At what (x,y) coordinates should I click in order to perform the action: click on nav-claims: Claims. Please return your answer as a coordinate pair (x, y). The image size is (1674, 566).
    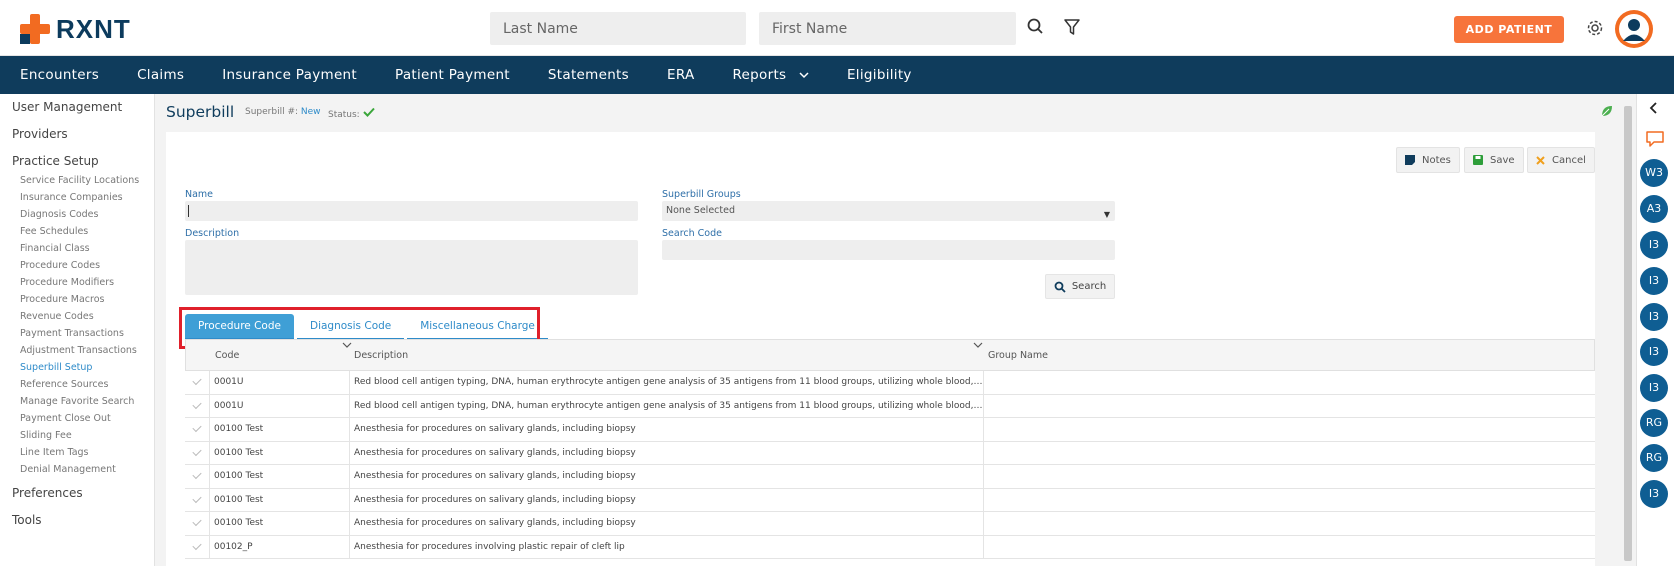
    Looking at the image, I should click on (160, 75).